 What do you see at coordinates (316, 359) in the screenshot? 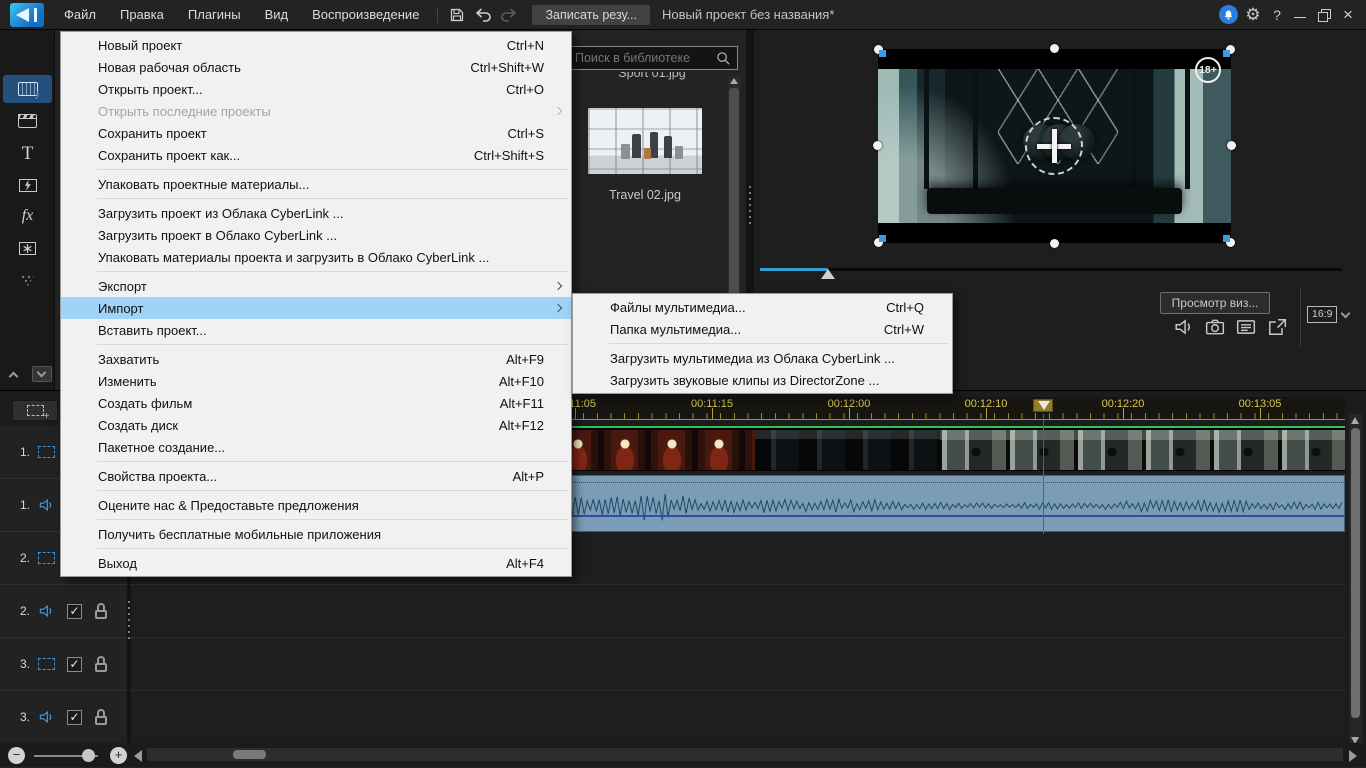
I see `menu-item-capture: Захватить Alt+F9` at bounding box center [316, 359].